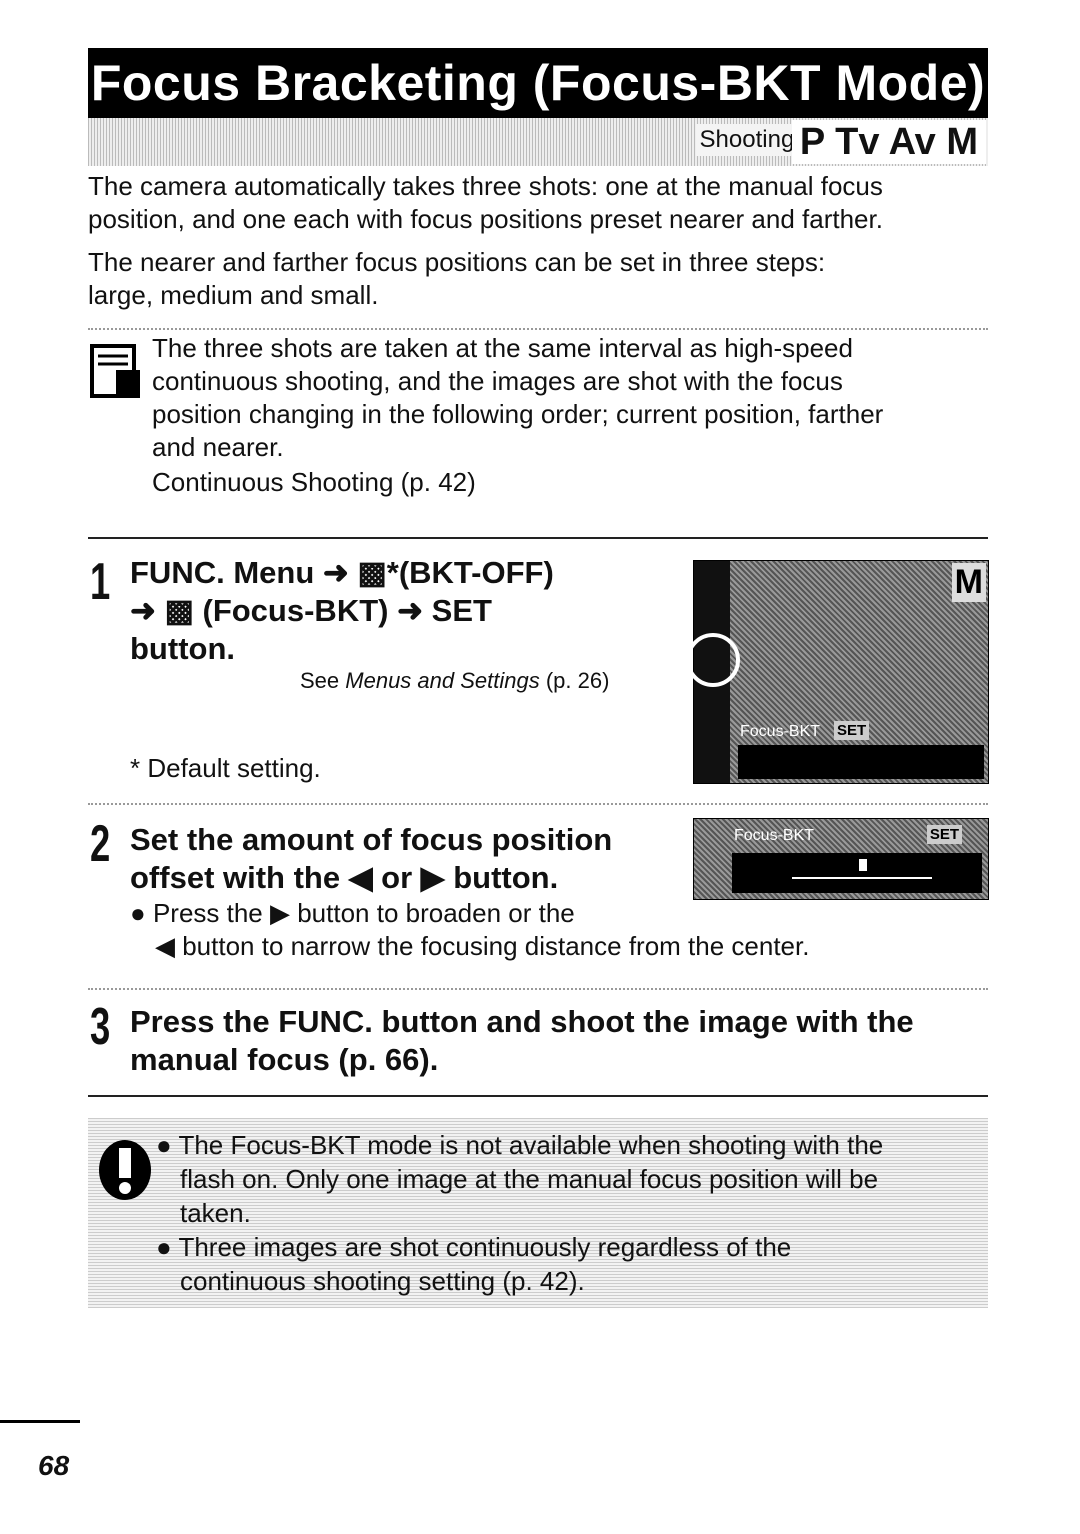 The image size is (1080, 1534). What do you see at coordinates (442, 680) in the screenshot?
I see `reference-title: Menus and Settings` at bounding box center [442, 680].